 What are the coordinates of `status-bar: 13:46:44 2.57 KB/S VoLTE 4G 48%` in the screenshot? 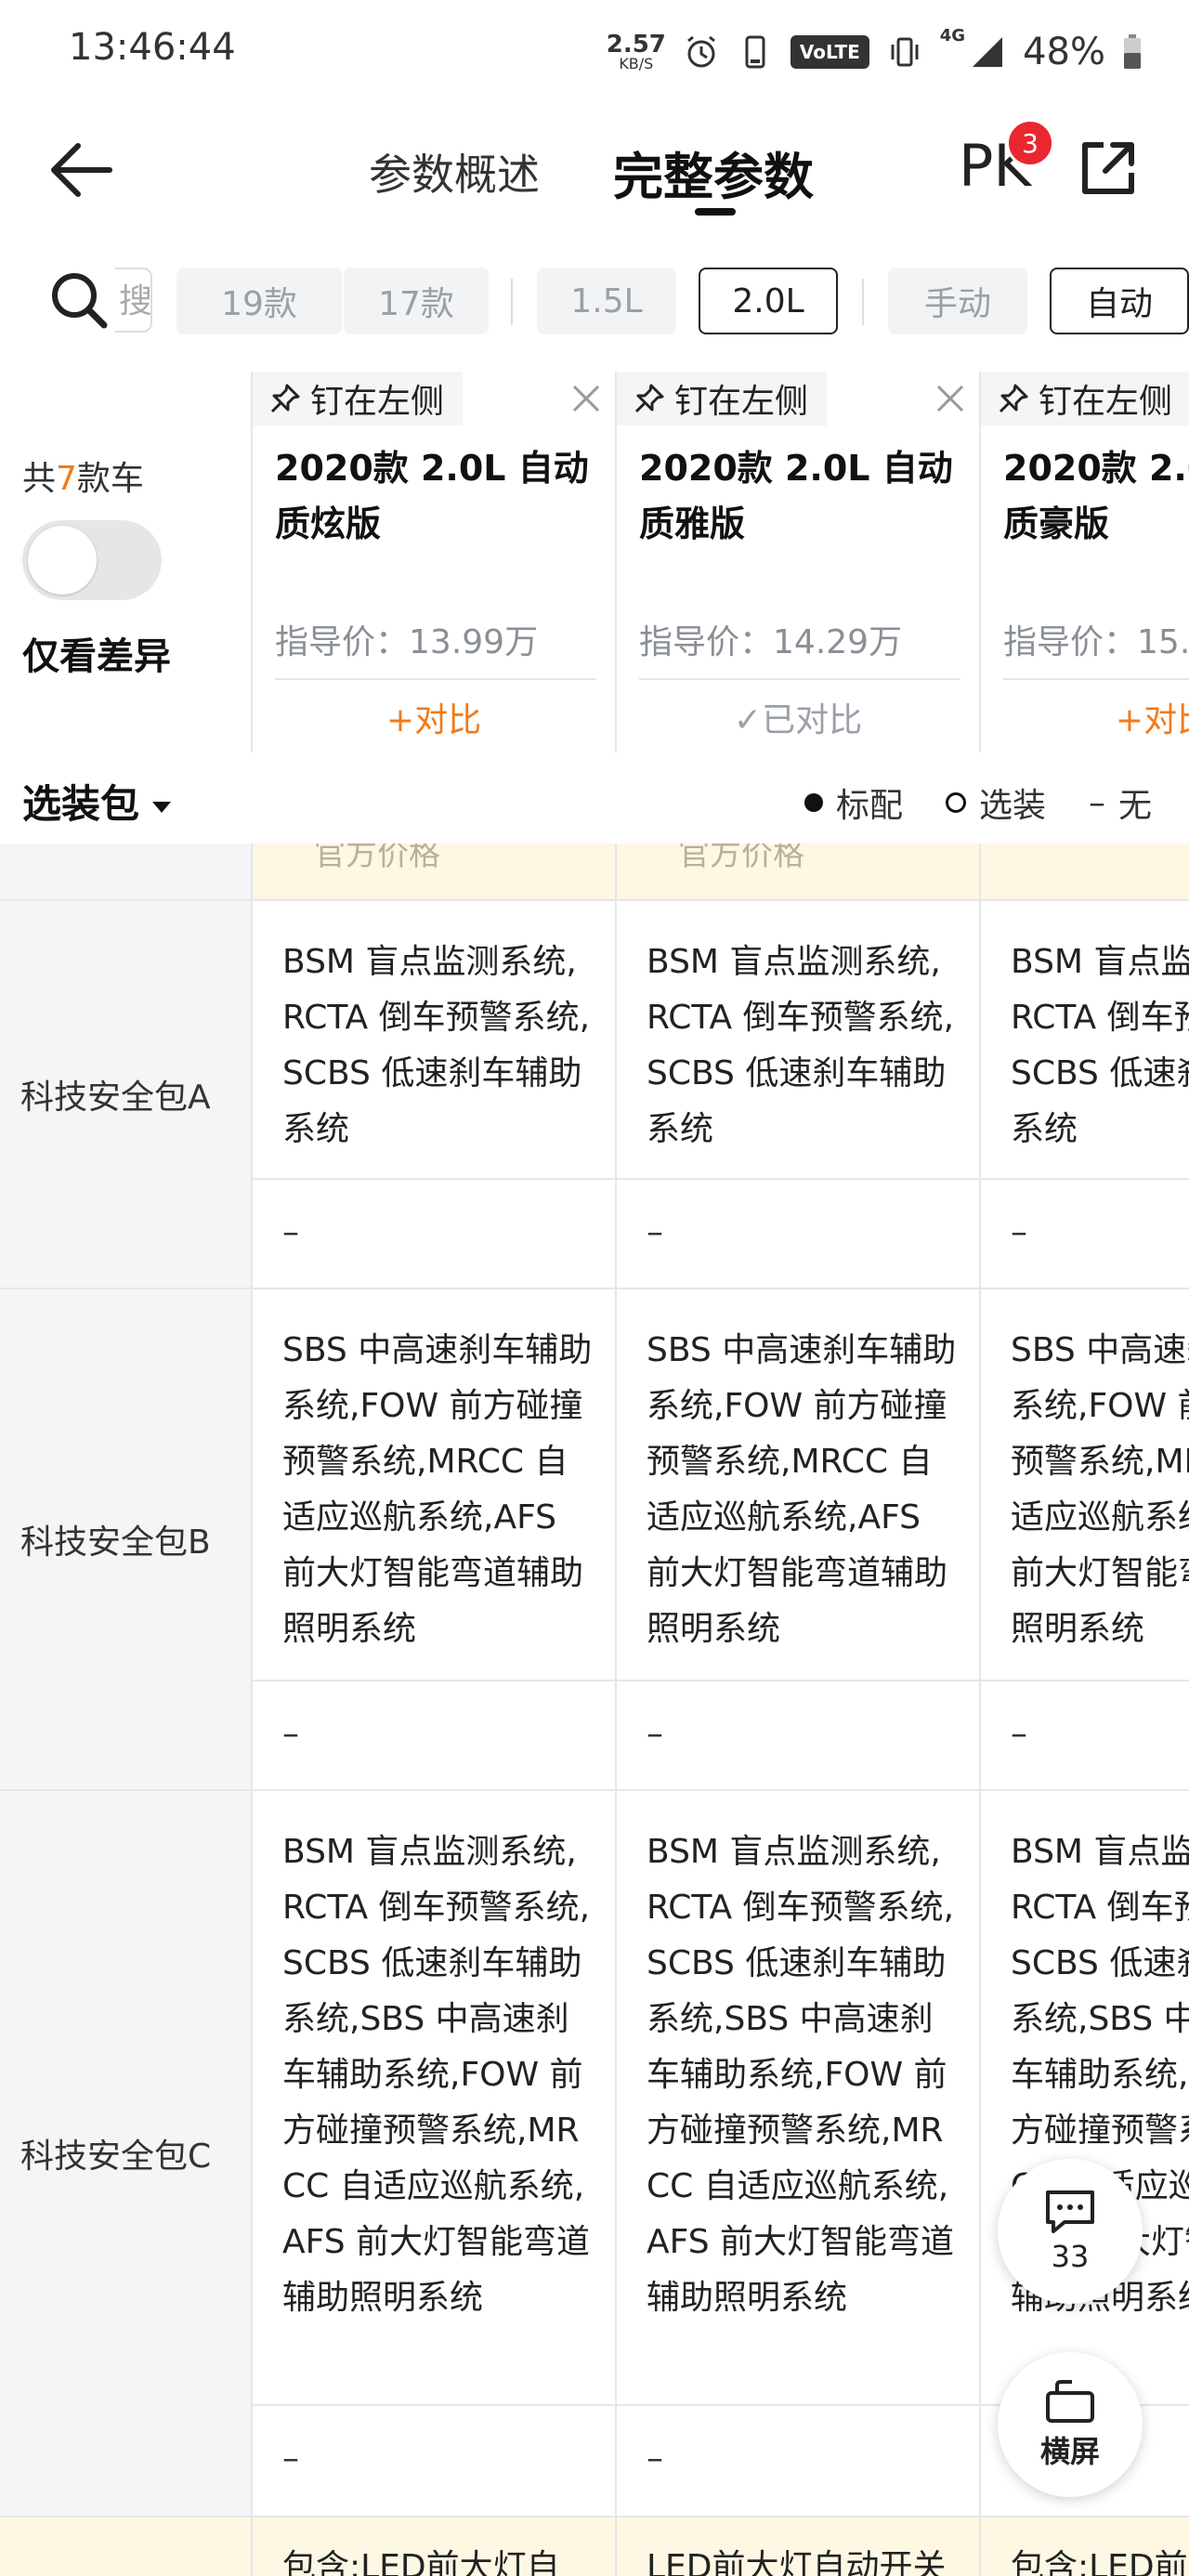 It's located at (594, 52).